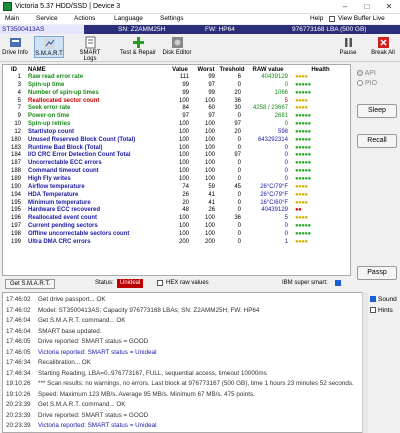  I want to click on col-id: ID, so click(14, 69).